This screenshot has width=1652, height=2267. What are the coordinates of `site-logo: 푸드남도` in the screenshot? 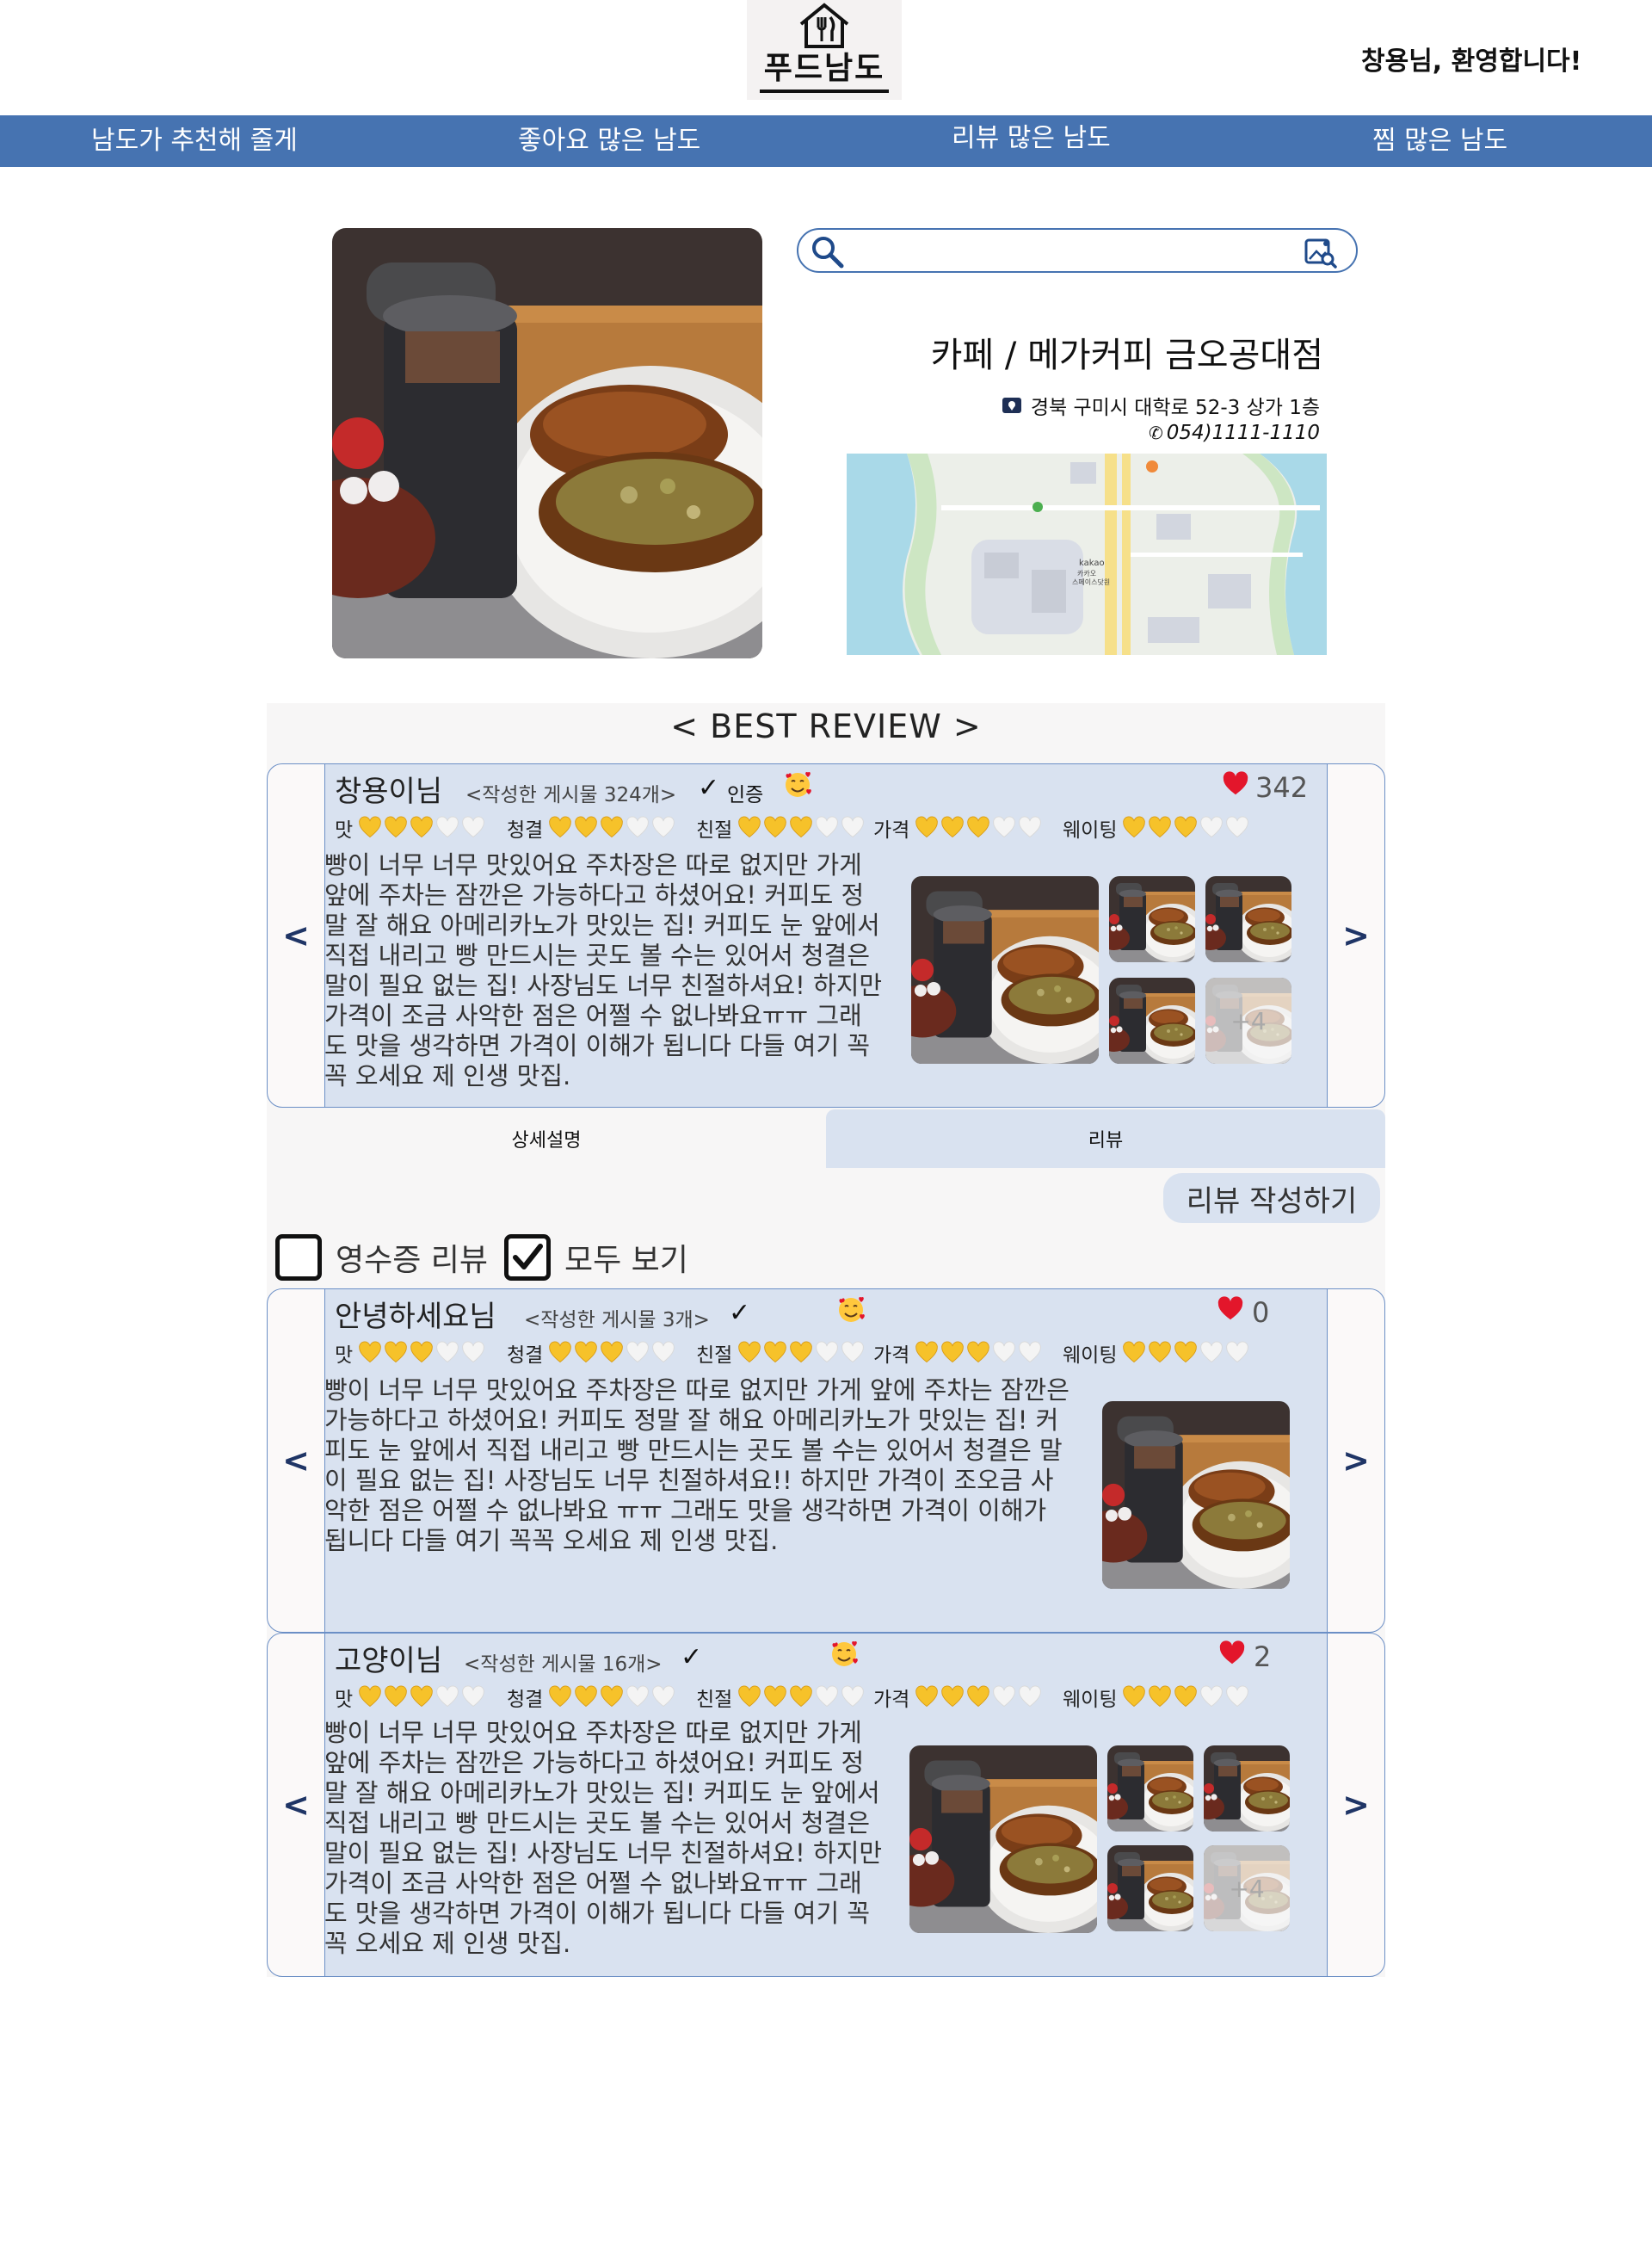 It's located at (824, 50).